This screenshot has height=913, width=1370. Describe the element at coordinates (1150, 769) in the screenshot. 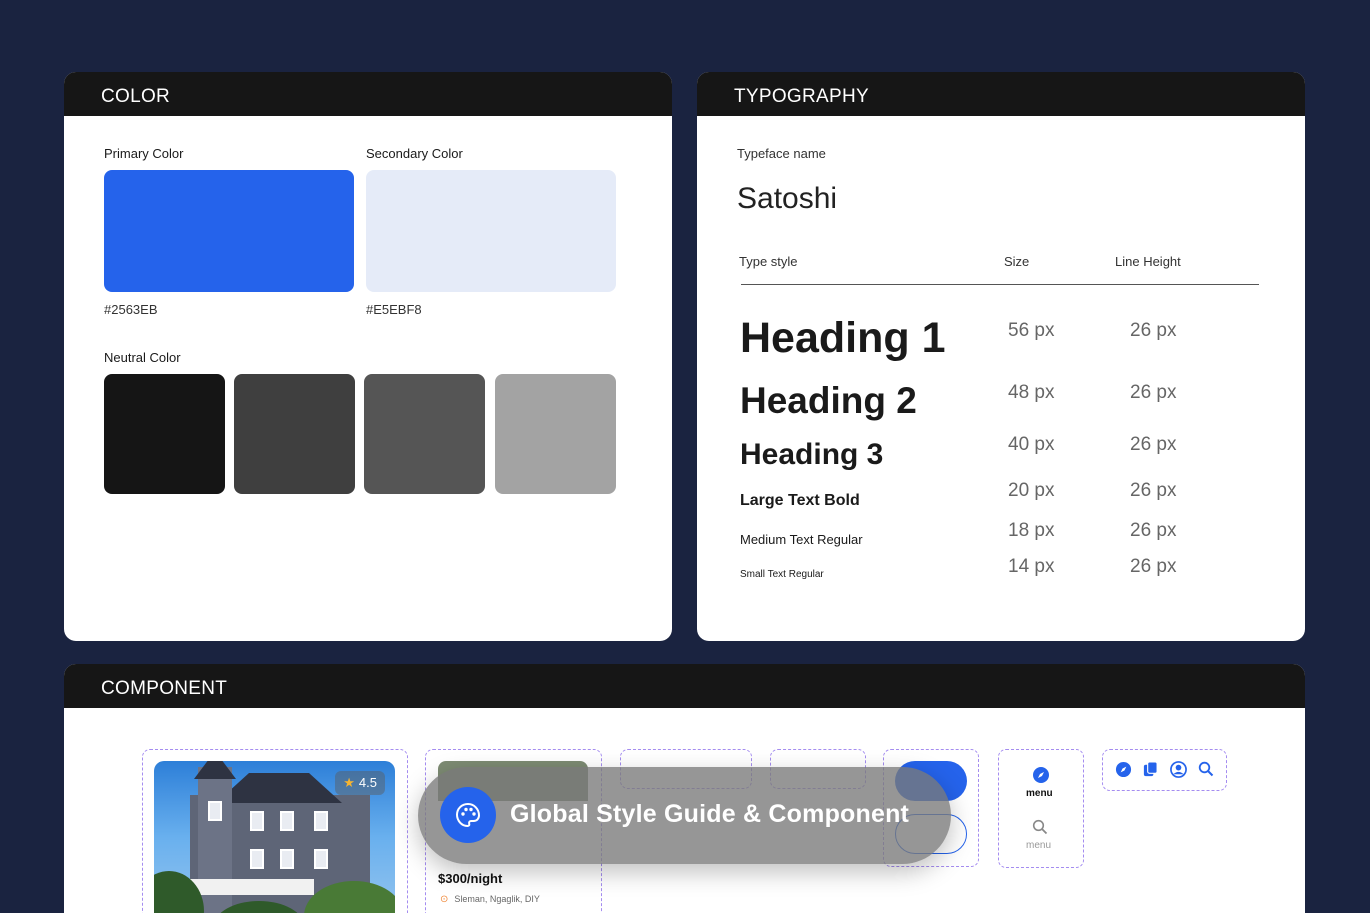

I see `copy-icon` at that location.